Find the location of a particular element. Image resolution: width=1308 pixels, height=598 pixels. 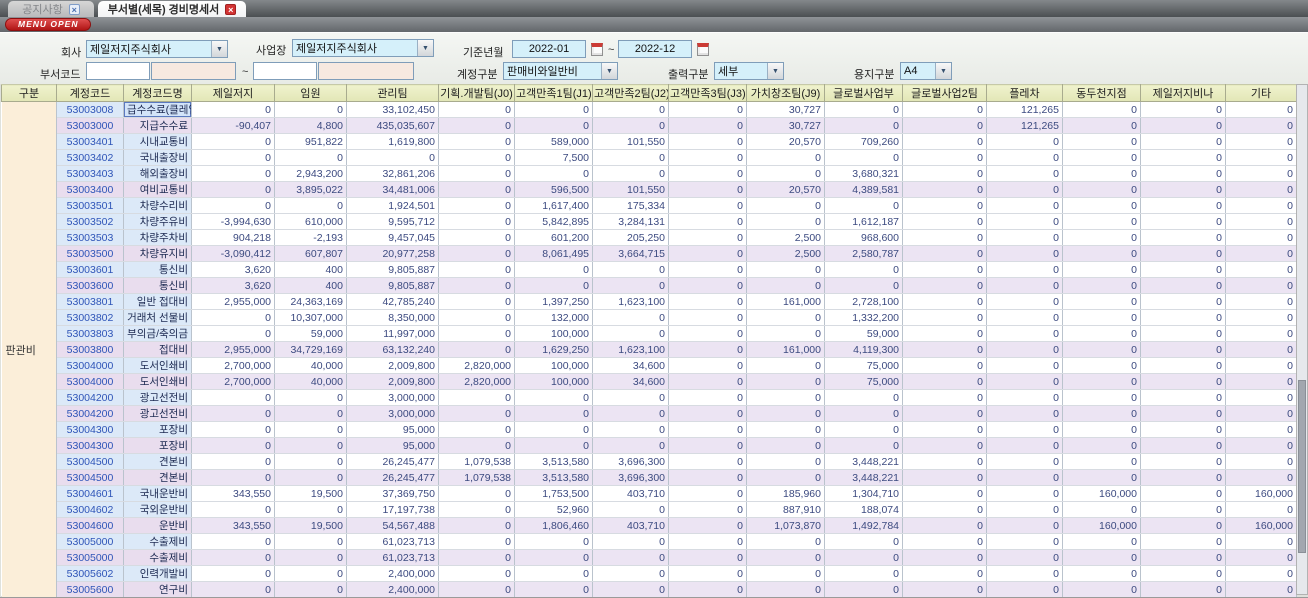

account-code-cell: 53003500 is located at coordinates (90, 253).